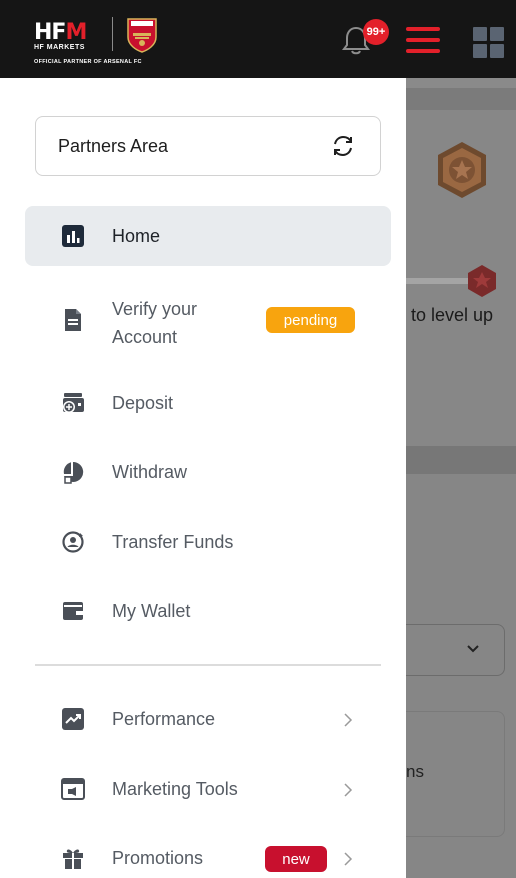  Describe the element at coordinates (208, 146) in the screenshot. I see `partners-area-switcher: Partners Area` at that location.